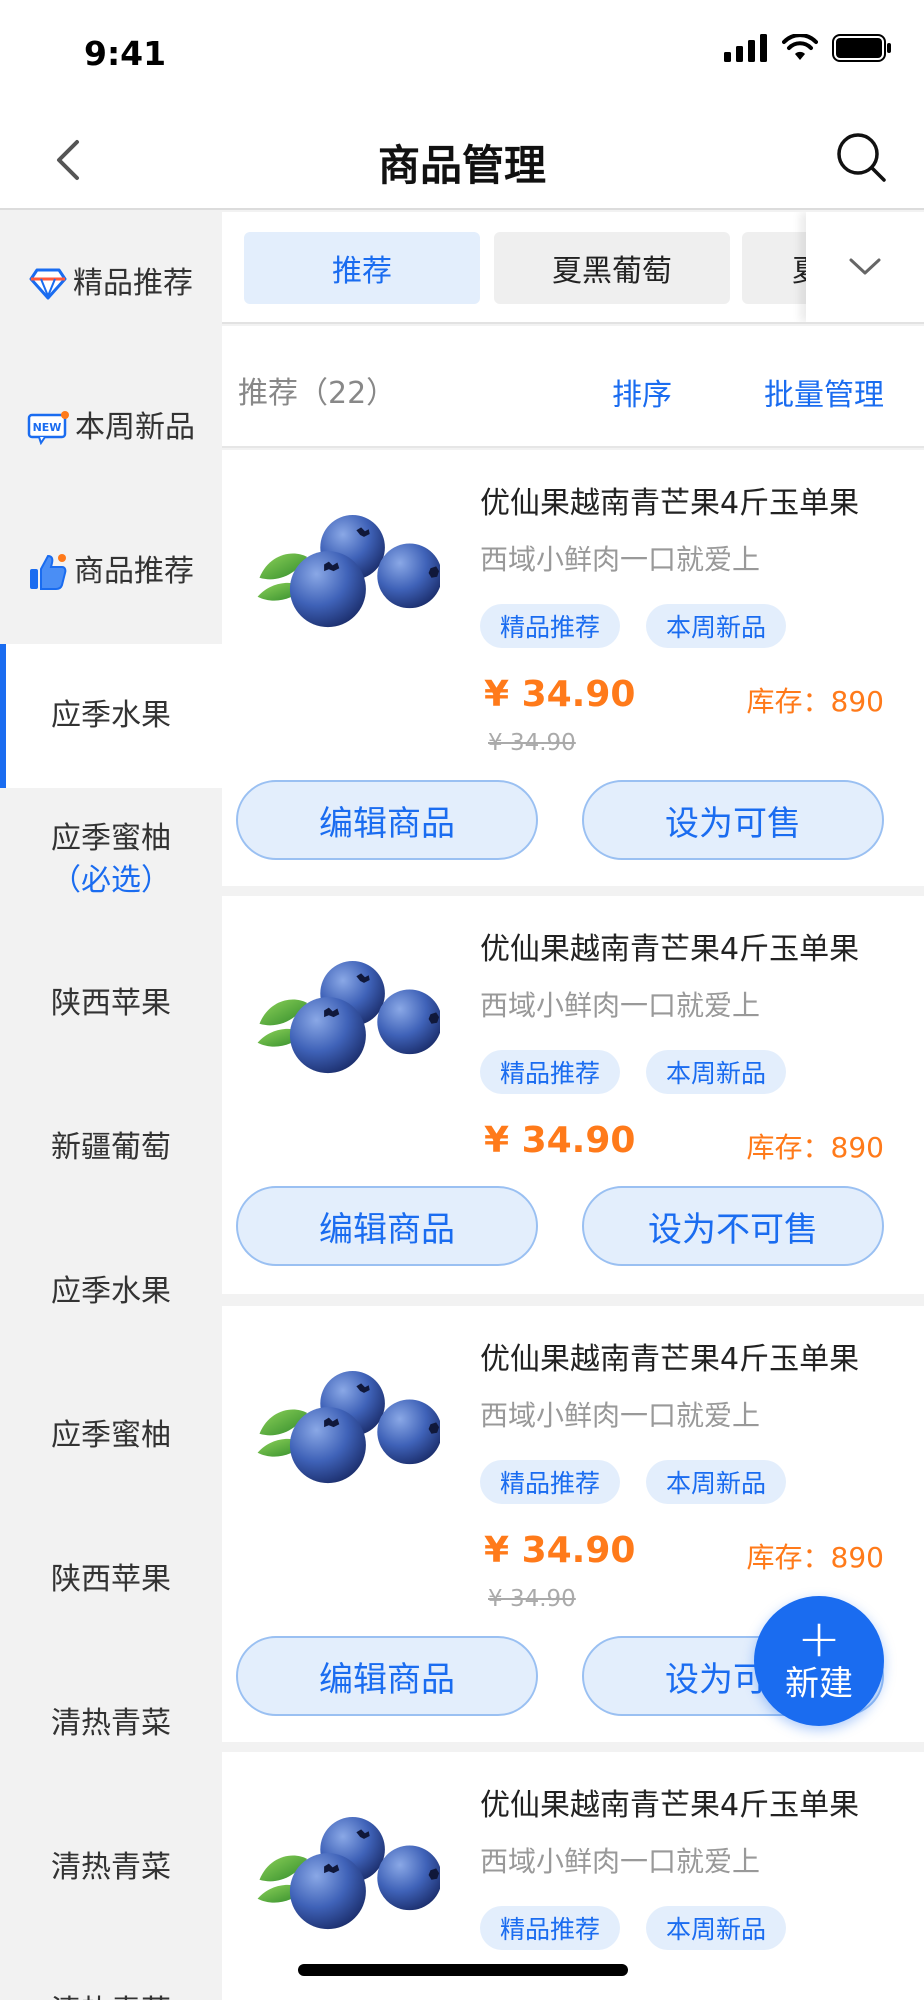 This screenshot has width=924, height=2000. Describe the element at coordinates (111, 1970) in the screenshot. I see `sidebar-item-greens-3: 清热青菜` at that location.